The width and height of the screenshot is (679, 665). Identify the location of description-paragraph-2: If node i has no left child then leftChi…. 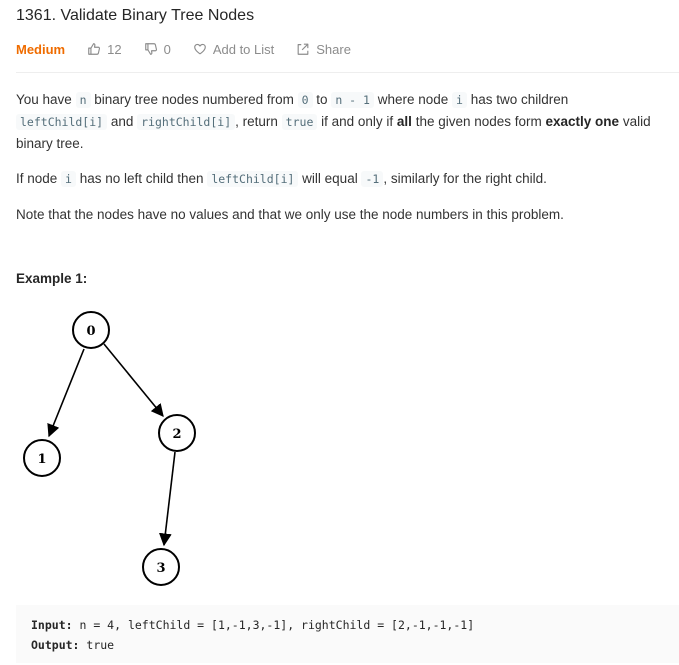
(339, 179).